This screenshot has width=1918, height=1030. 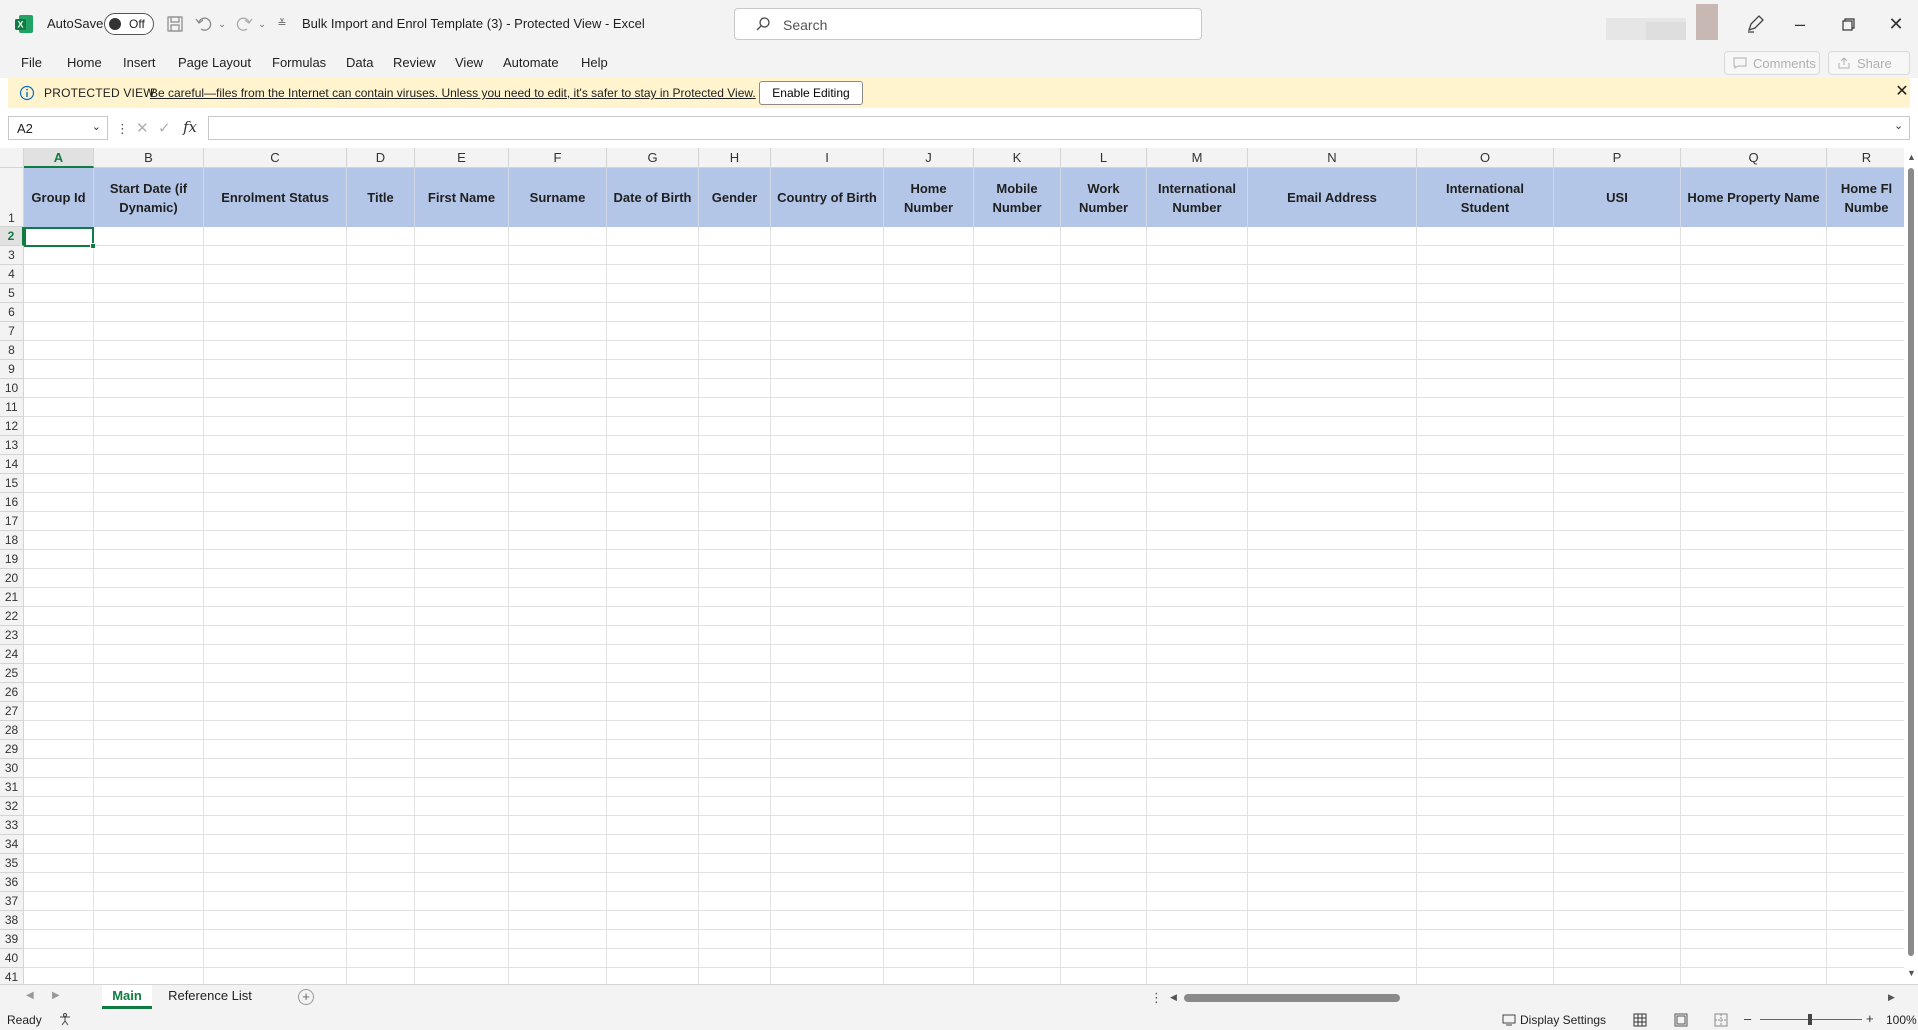 I want to click on tab-formulas: Formulas, so click(x=299, y=62).